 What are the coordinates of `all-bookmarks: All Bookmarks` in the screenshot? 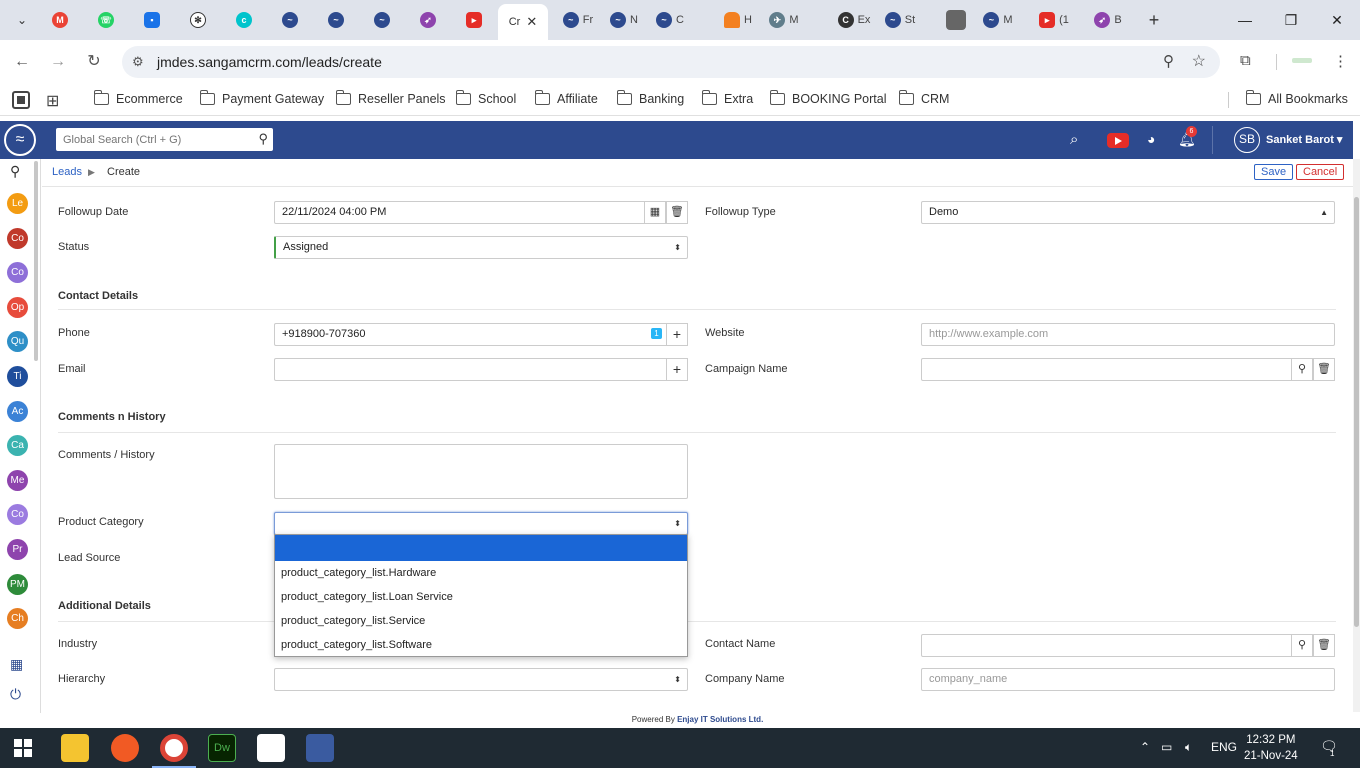 It's located at (1296, 98).